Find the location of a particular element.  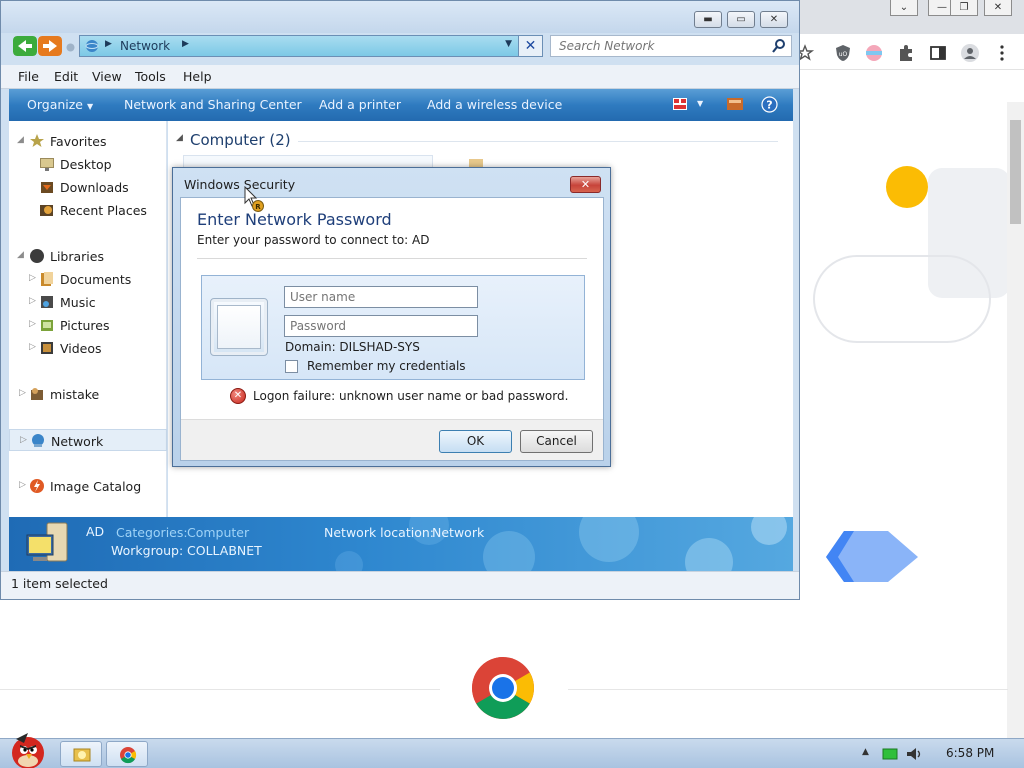

extension-badge-icon is located at coordinates (874, 53).